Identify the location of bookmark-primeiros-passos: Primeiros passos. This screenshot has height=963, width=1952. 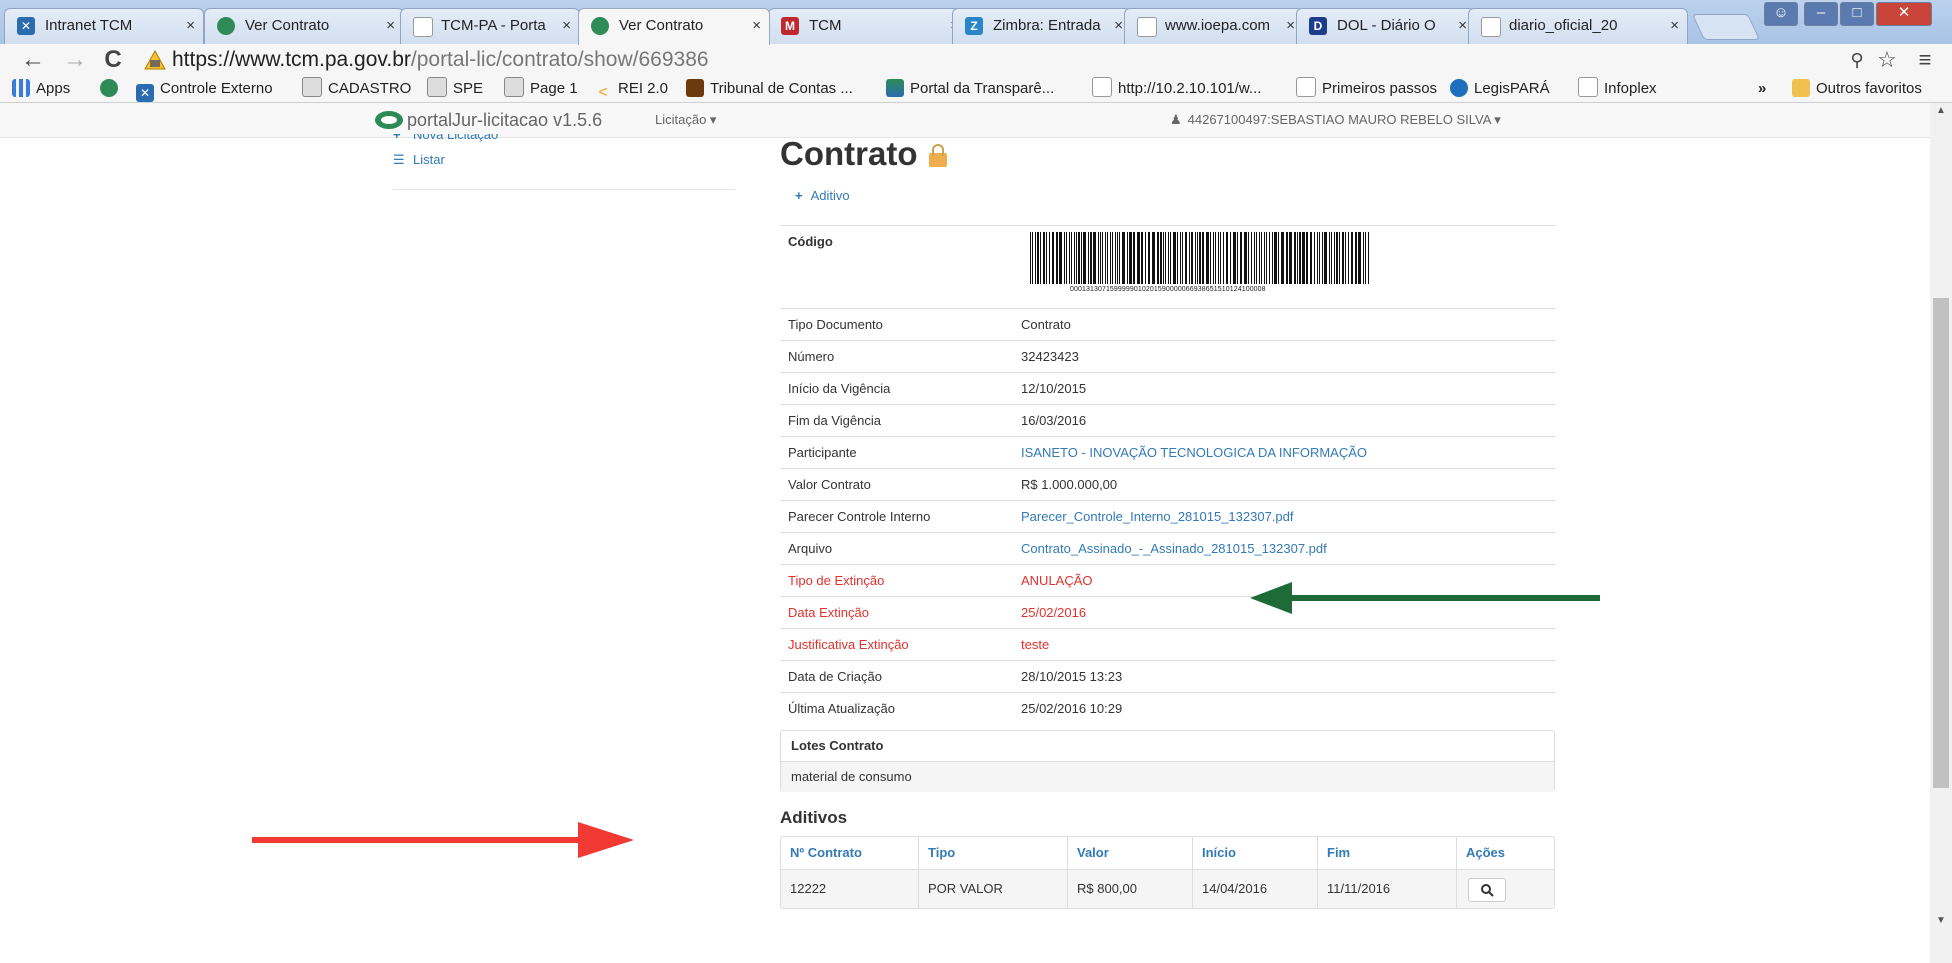
(1366, 89).